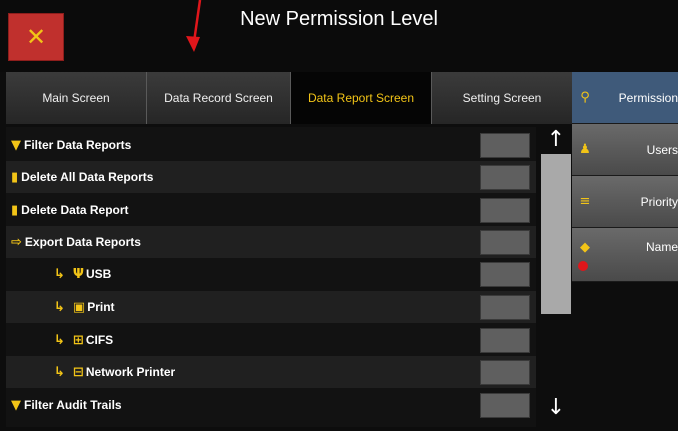 The image size is (678, 431). Describe the element at coordinates (271, 340) in the screenshot. I see `list-item: ↳ ⊞ CIFS` at that location.